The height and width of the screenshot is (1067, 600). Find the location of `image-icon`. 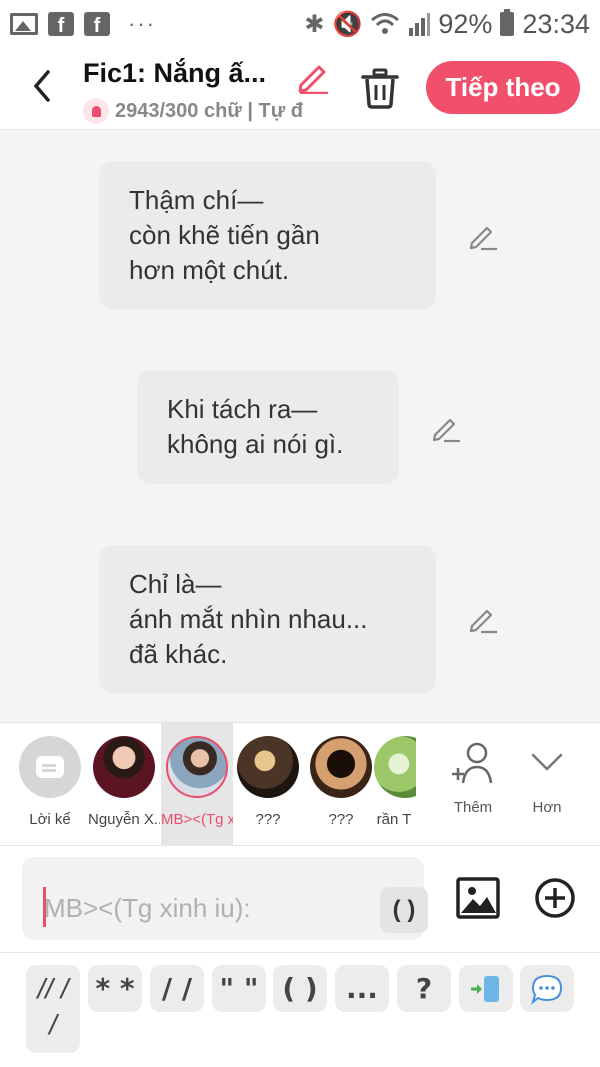

image-icon is located at coordinates (478, 898).